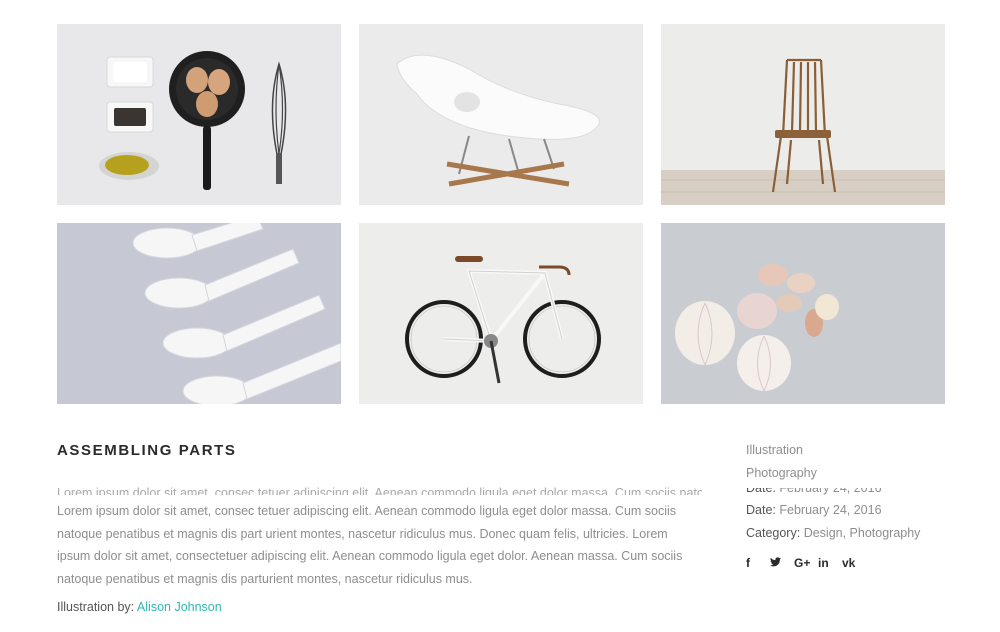 Image resolution: width=1000 pixels, height=632 pixels. I want to click on meta-category-label: Category:, so click(773, 533).